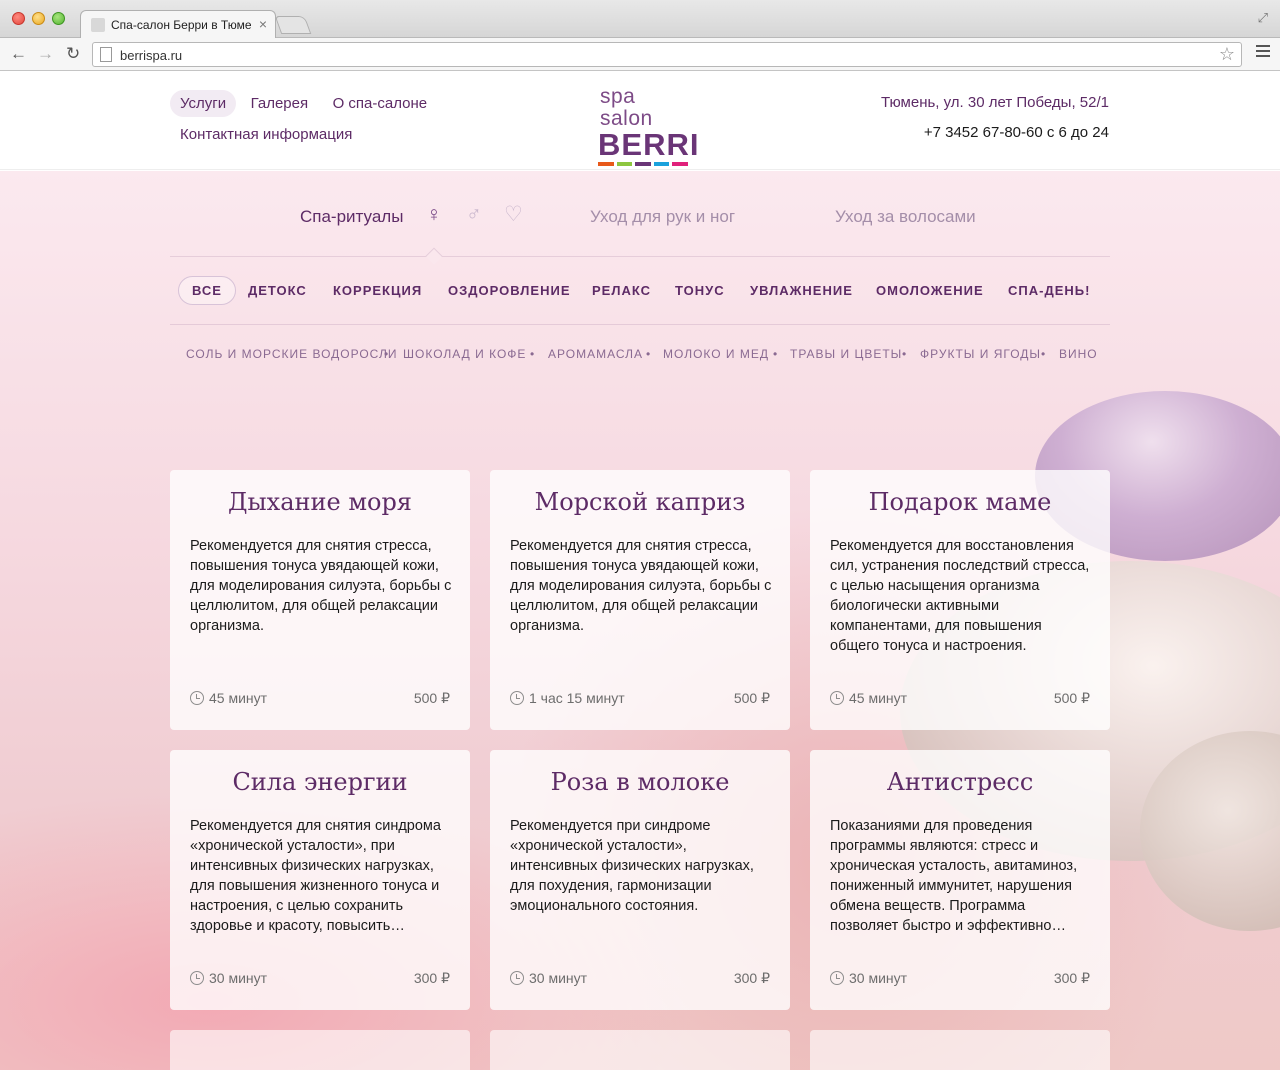  I want to click on subfilter-chocolate: ШОКОЛАД И КОФЕ, so click(464, 354).